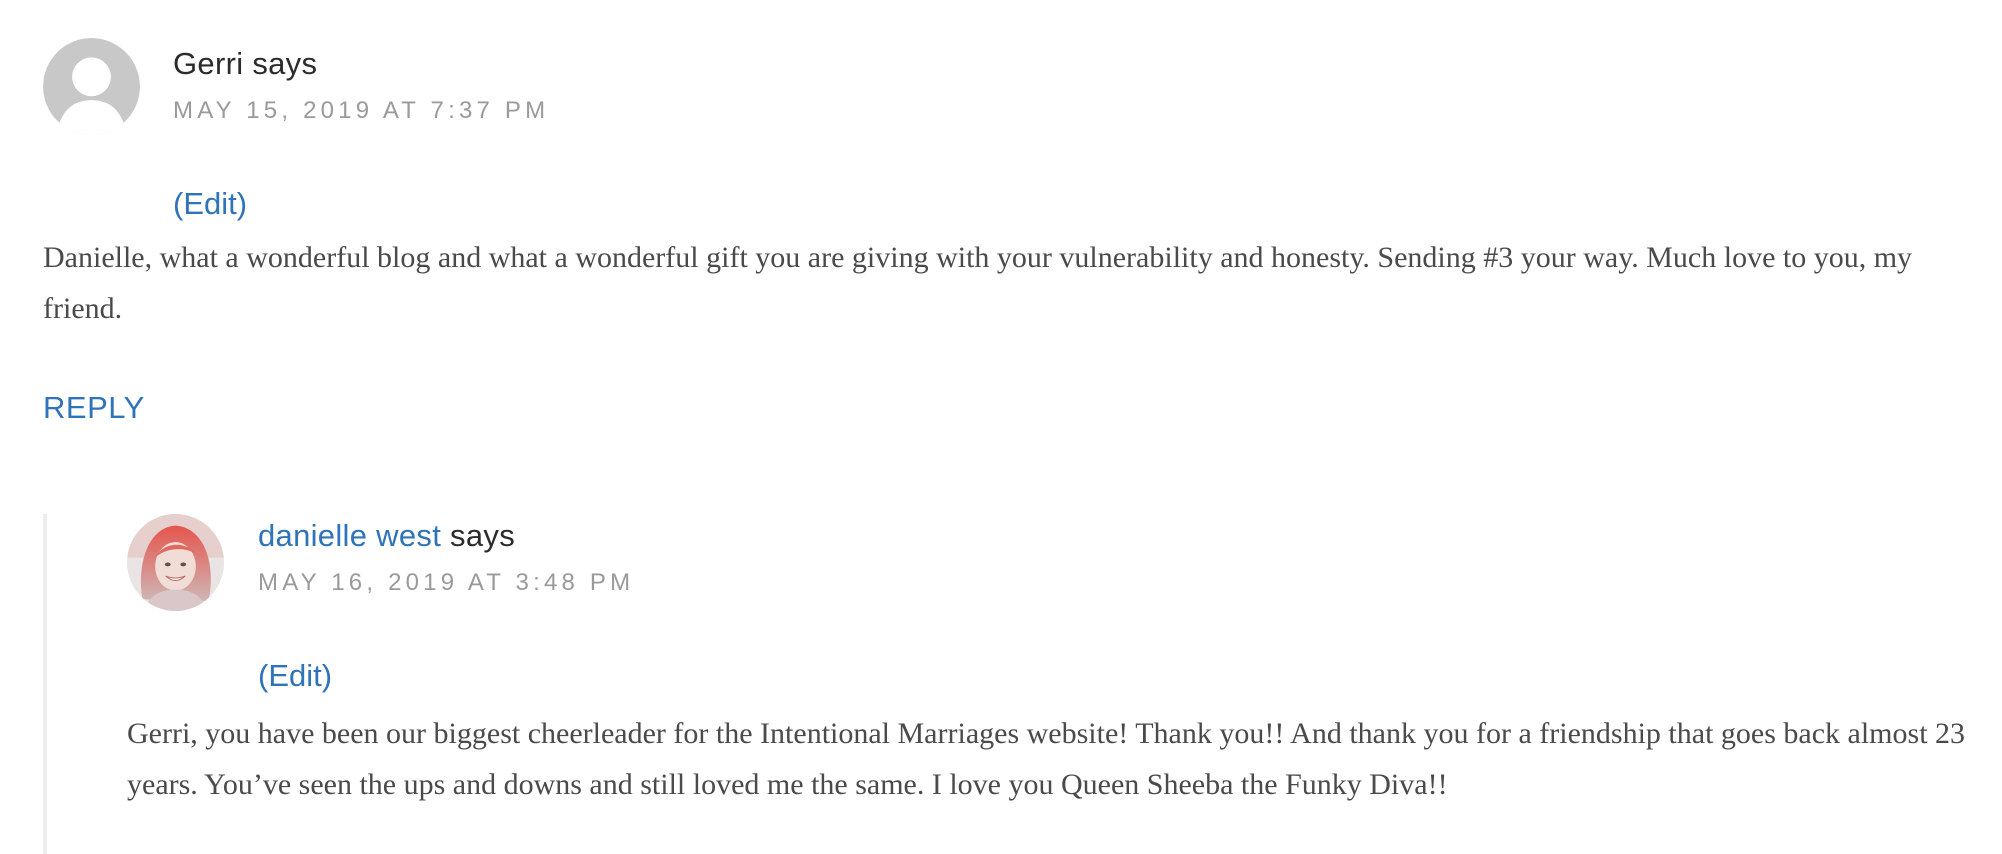 The width and height of the screenshot is (2002, 854). What do you see at coordinates (361, 111) in the screenshot?
I see `comment-date-link: MAY 15, 2019 AT 7:37 PM` at bounding box center [361, 111].